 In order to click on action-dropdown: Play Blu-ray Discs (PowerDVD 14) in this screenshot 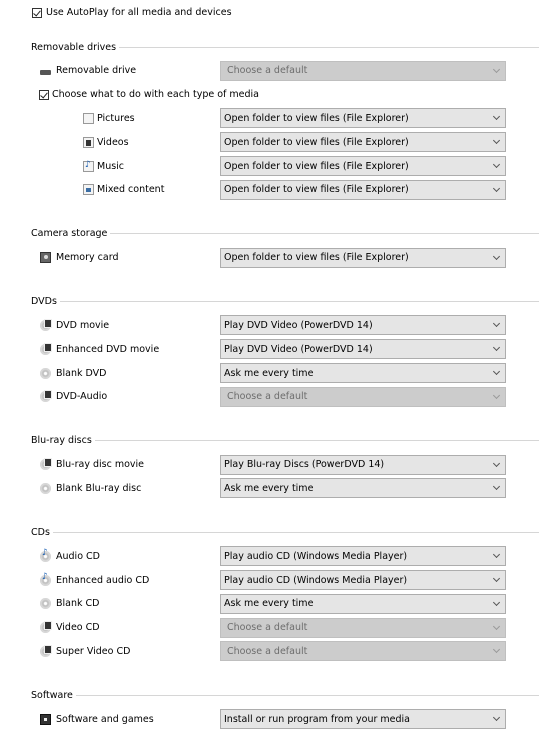, I will do `click(363, 464)`.